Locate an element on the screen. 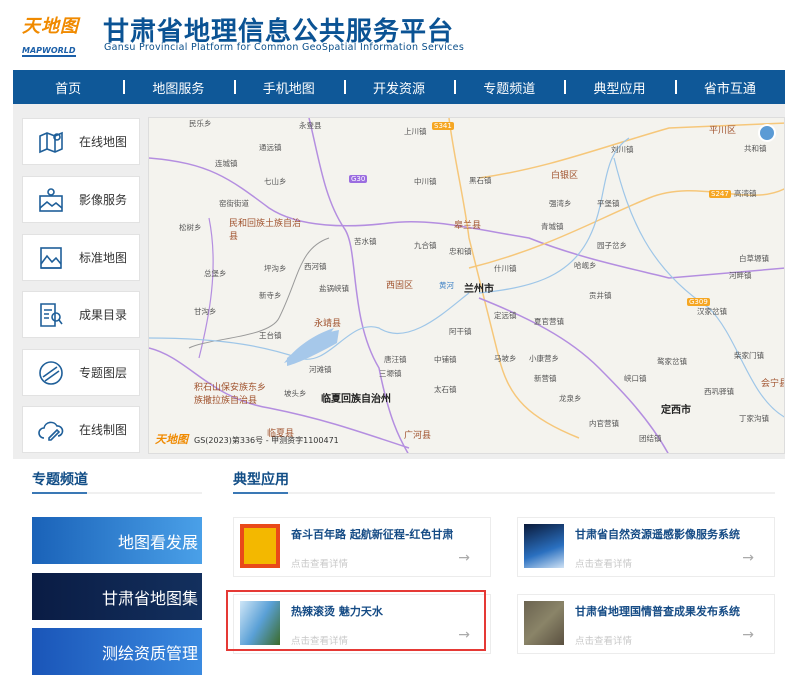  app-card-red-gansu: 奋斗百年路 起航新征程-红色甘肃 点击查看详情 → is located at coordinates (362, 547).